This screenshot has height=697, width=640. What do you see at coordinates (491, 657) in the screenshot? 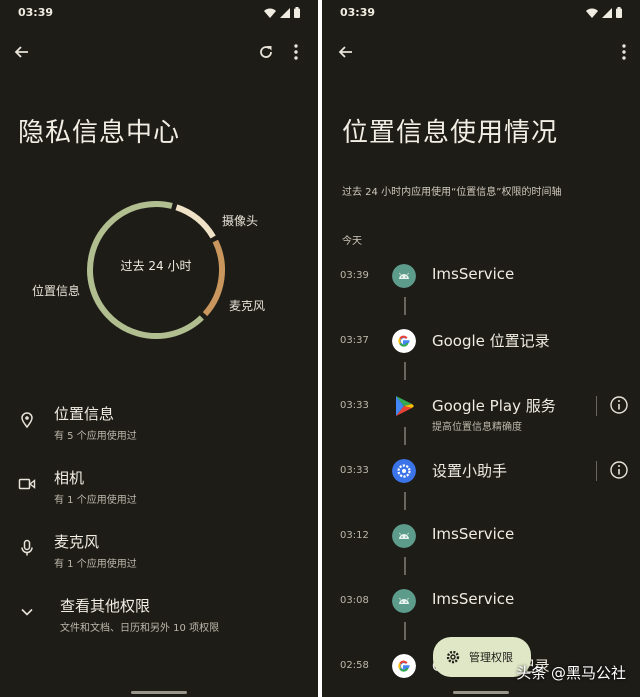
I see `manage-permissions-label: 管理权限` at bounding box center [491, 657].